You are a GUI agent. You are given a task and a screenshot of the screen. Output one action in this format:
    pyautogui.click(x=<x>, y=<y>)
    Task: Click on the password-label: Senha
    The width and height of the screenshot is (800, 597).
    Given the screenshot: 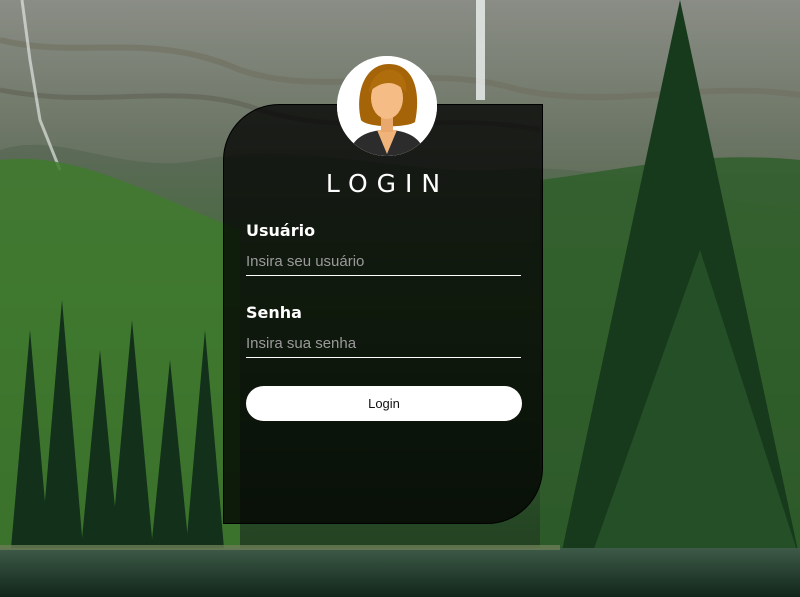 What is the action you would take?
    pyautogui.click(x=274, y=312)
    